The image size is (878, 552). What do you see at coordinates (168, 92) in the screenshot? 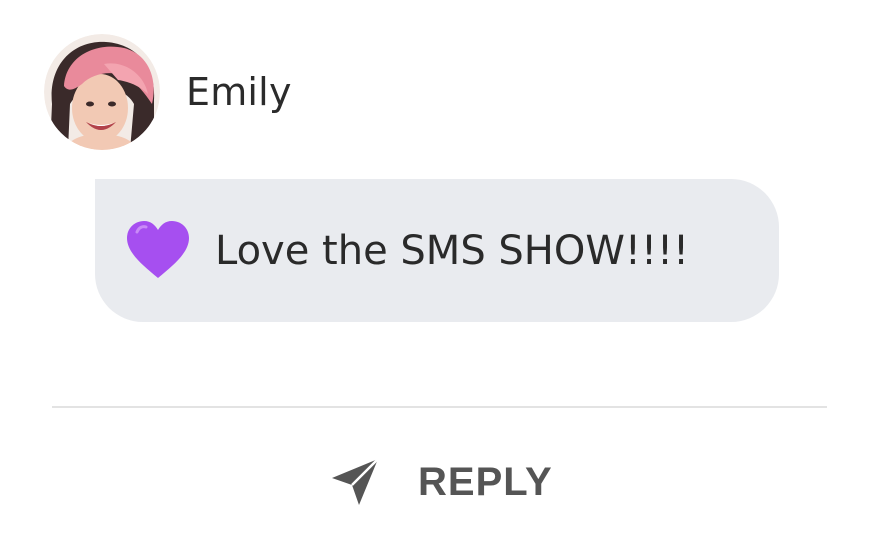
I see `message-header: Emily` at bounding box center [168, 92].